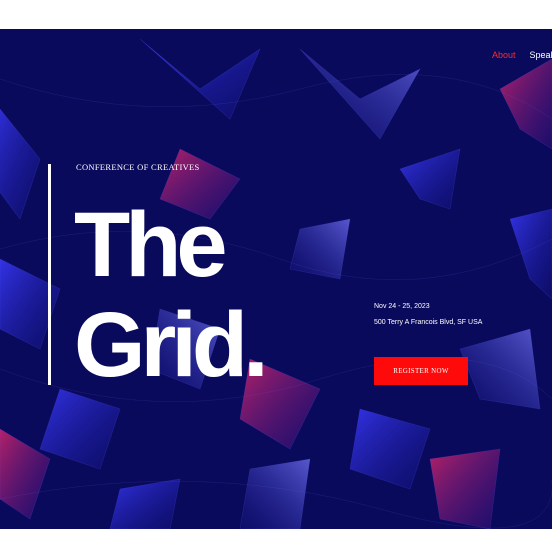 This screenshot has height=552, width=552. I want to click on register-now-button: REGISTER NOW, so click(421, 371).